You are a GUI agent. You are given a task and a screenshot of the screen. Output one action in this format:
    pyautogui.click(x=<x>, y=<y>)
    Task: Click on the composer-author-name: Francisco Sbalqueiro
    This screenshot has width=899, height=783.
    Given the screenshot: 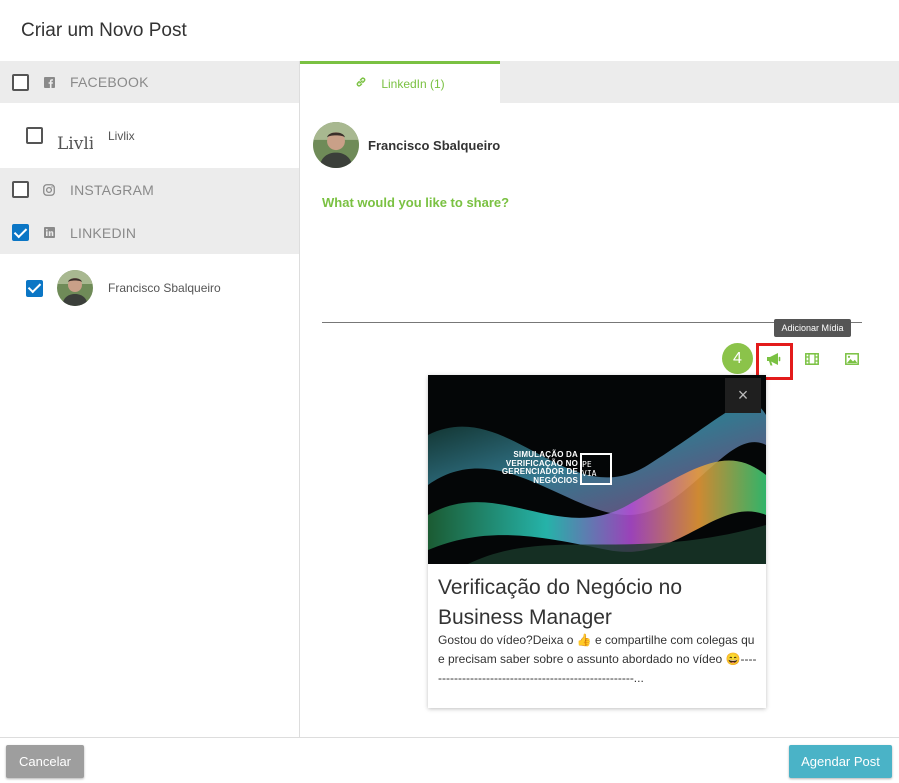 What is the action you would take?
    pyautogui.click(x=434, y=145)
    